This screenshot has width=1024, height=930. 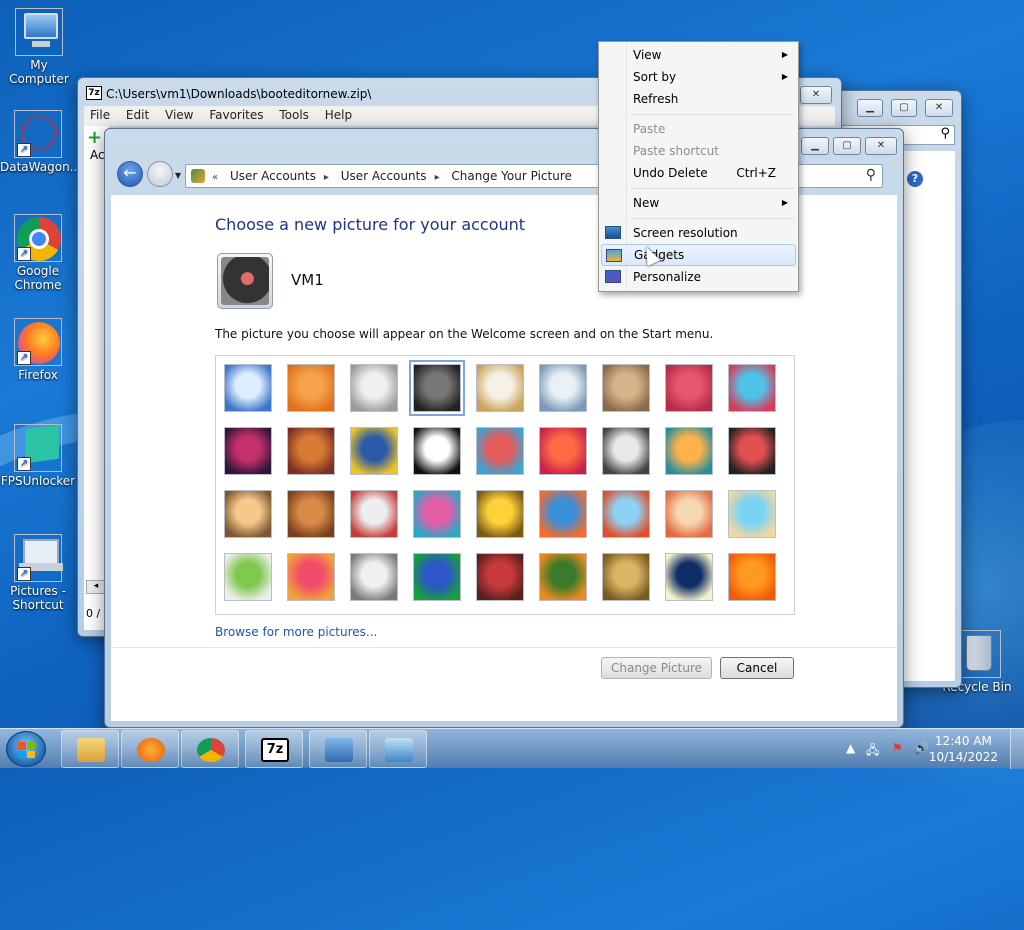 What do you see at coordinates (871, 175) in the screenshot?
I see `search-icon: ⚲` at bounding box center [871, 175].